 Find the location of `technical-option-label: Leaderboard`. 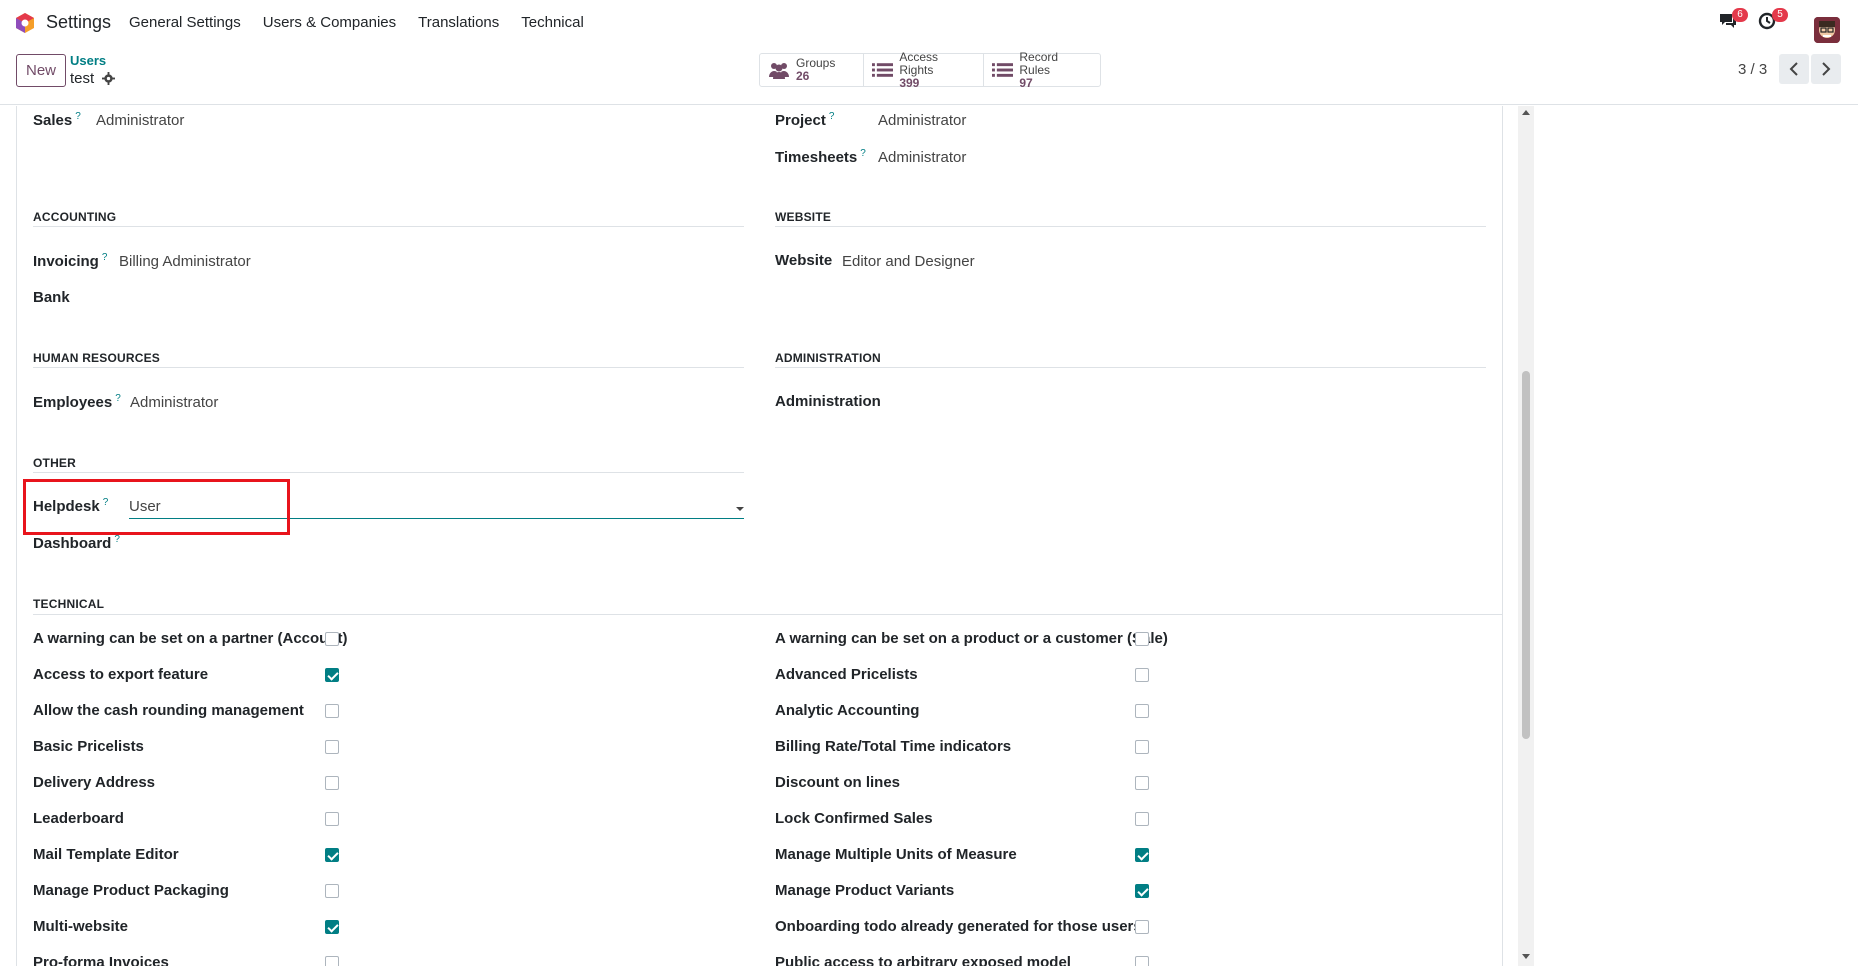

technical-option-label: Leaderboard is located at coordinates (78, 818).